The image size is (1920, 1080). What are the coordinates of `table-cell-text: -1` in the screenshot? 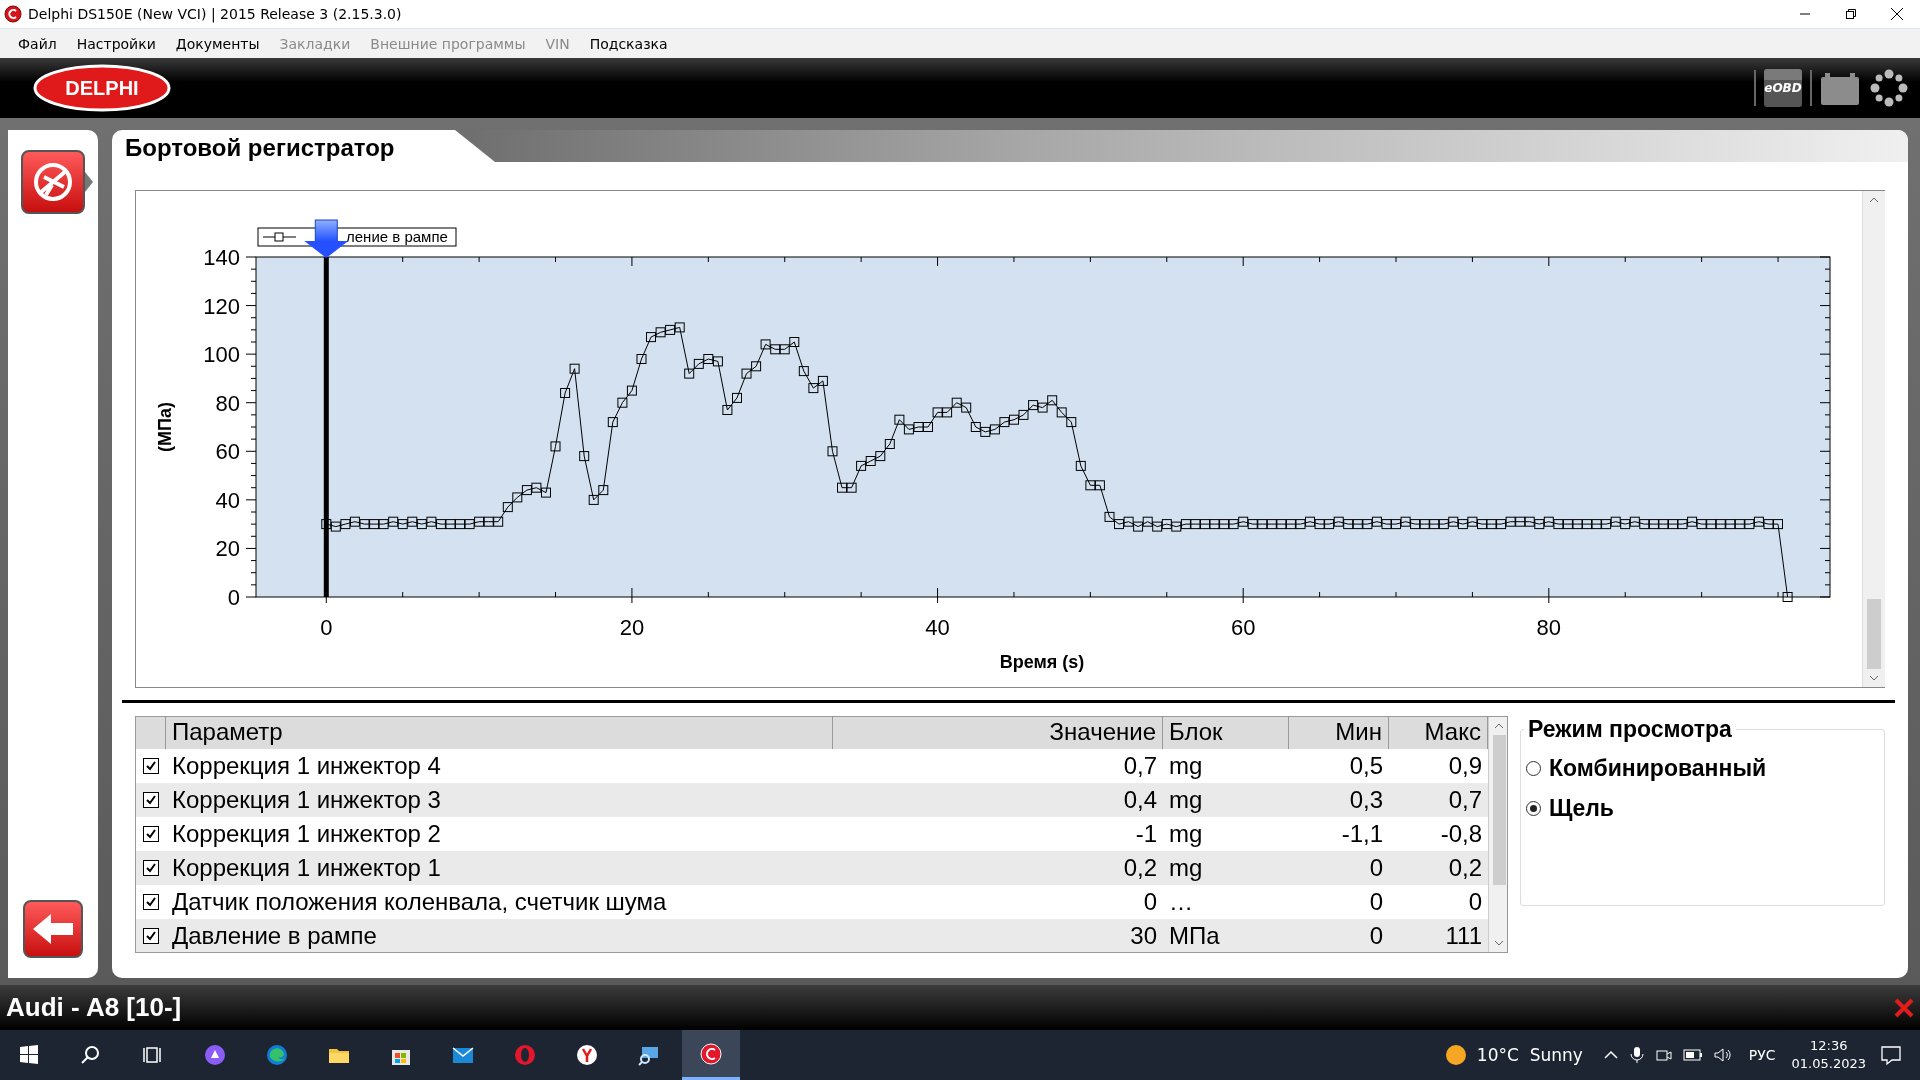 It's located at (1146, 834).